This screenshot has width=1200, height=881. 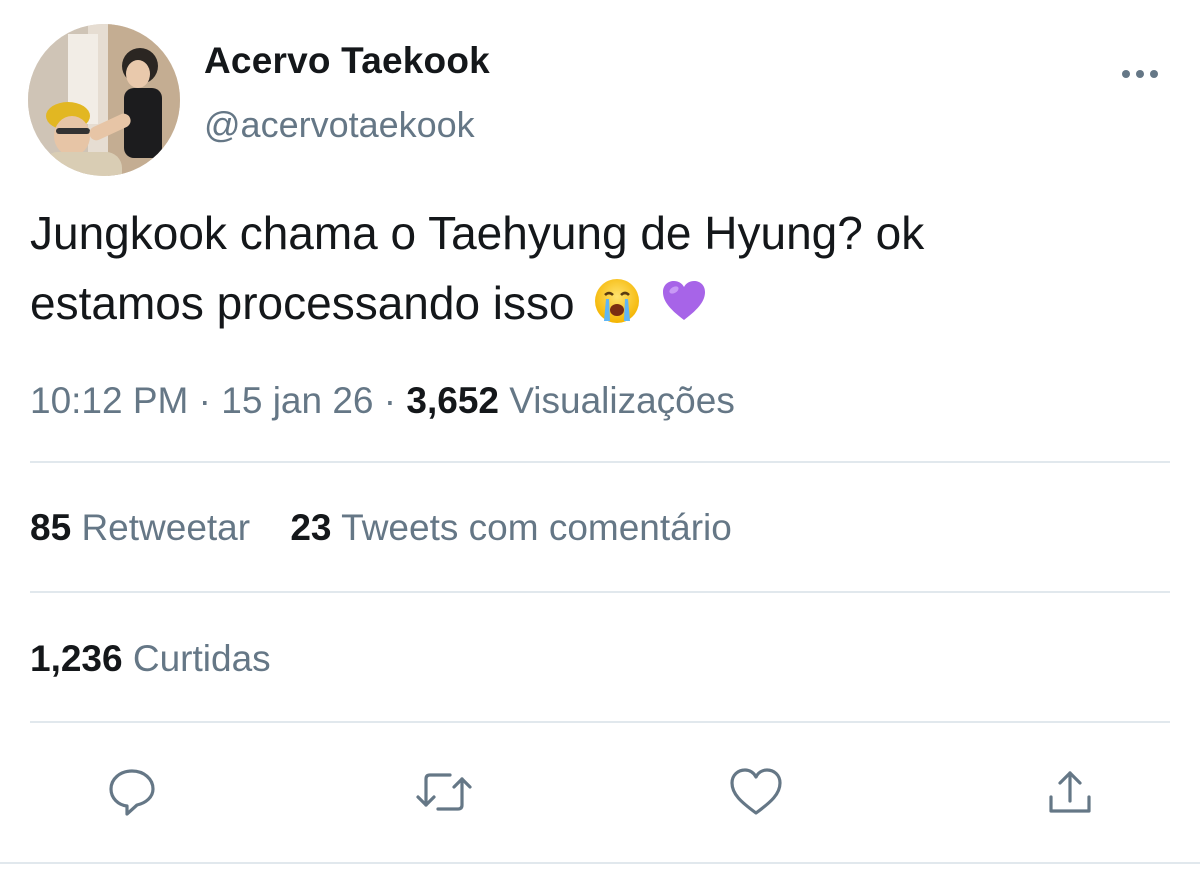 What do you see at coordinates (76, 658) in the screenshot?
I see `likes-count: 1,236` at bounding box center [76, 658].